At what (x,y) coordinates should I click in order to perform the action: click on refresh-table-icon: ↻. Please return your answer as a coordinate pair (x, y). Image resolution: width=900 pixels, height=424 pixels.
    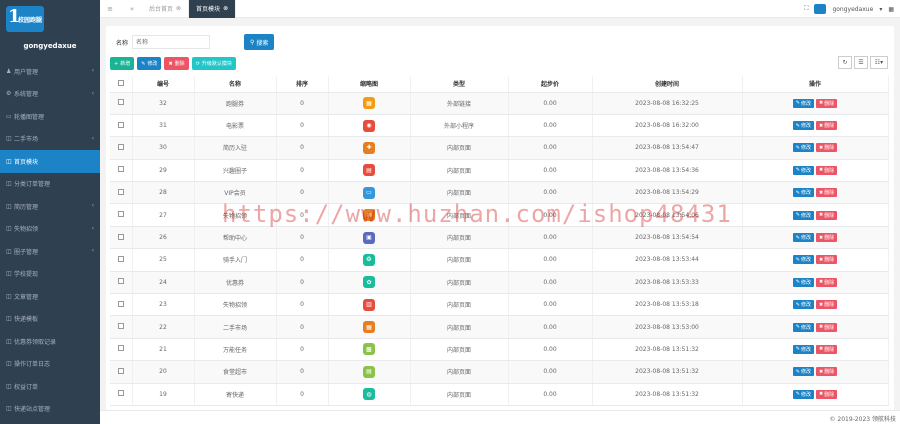
    Looking at the image, I should click on (845, 62).